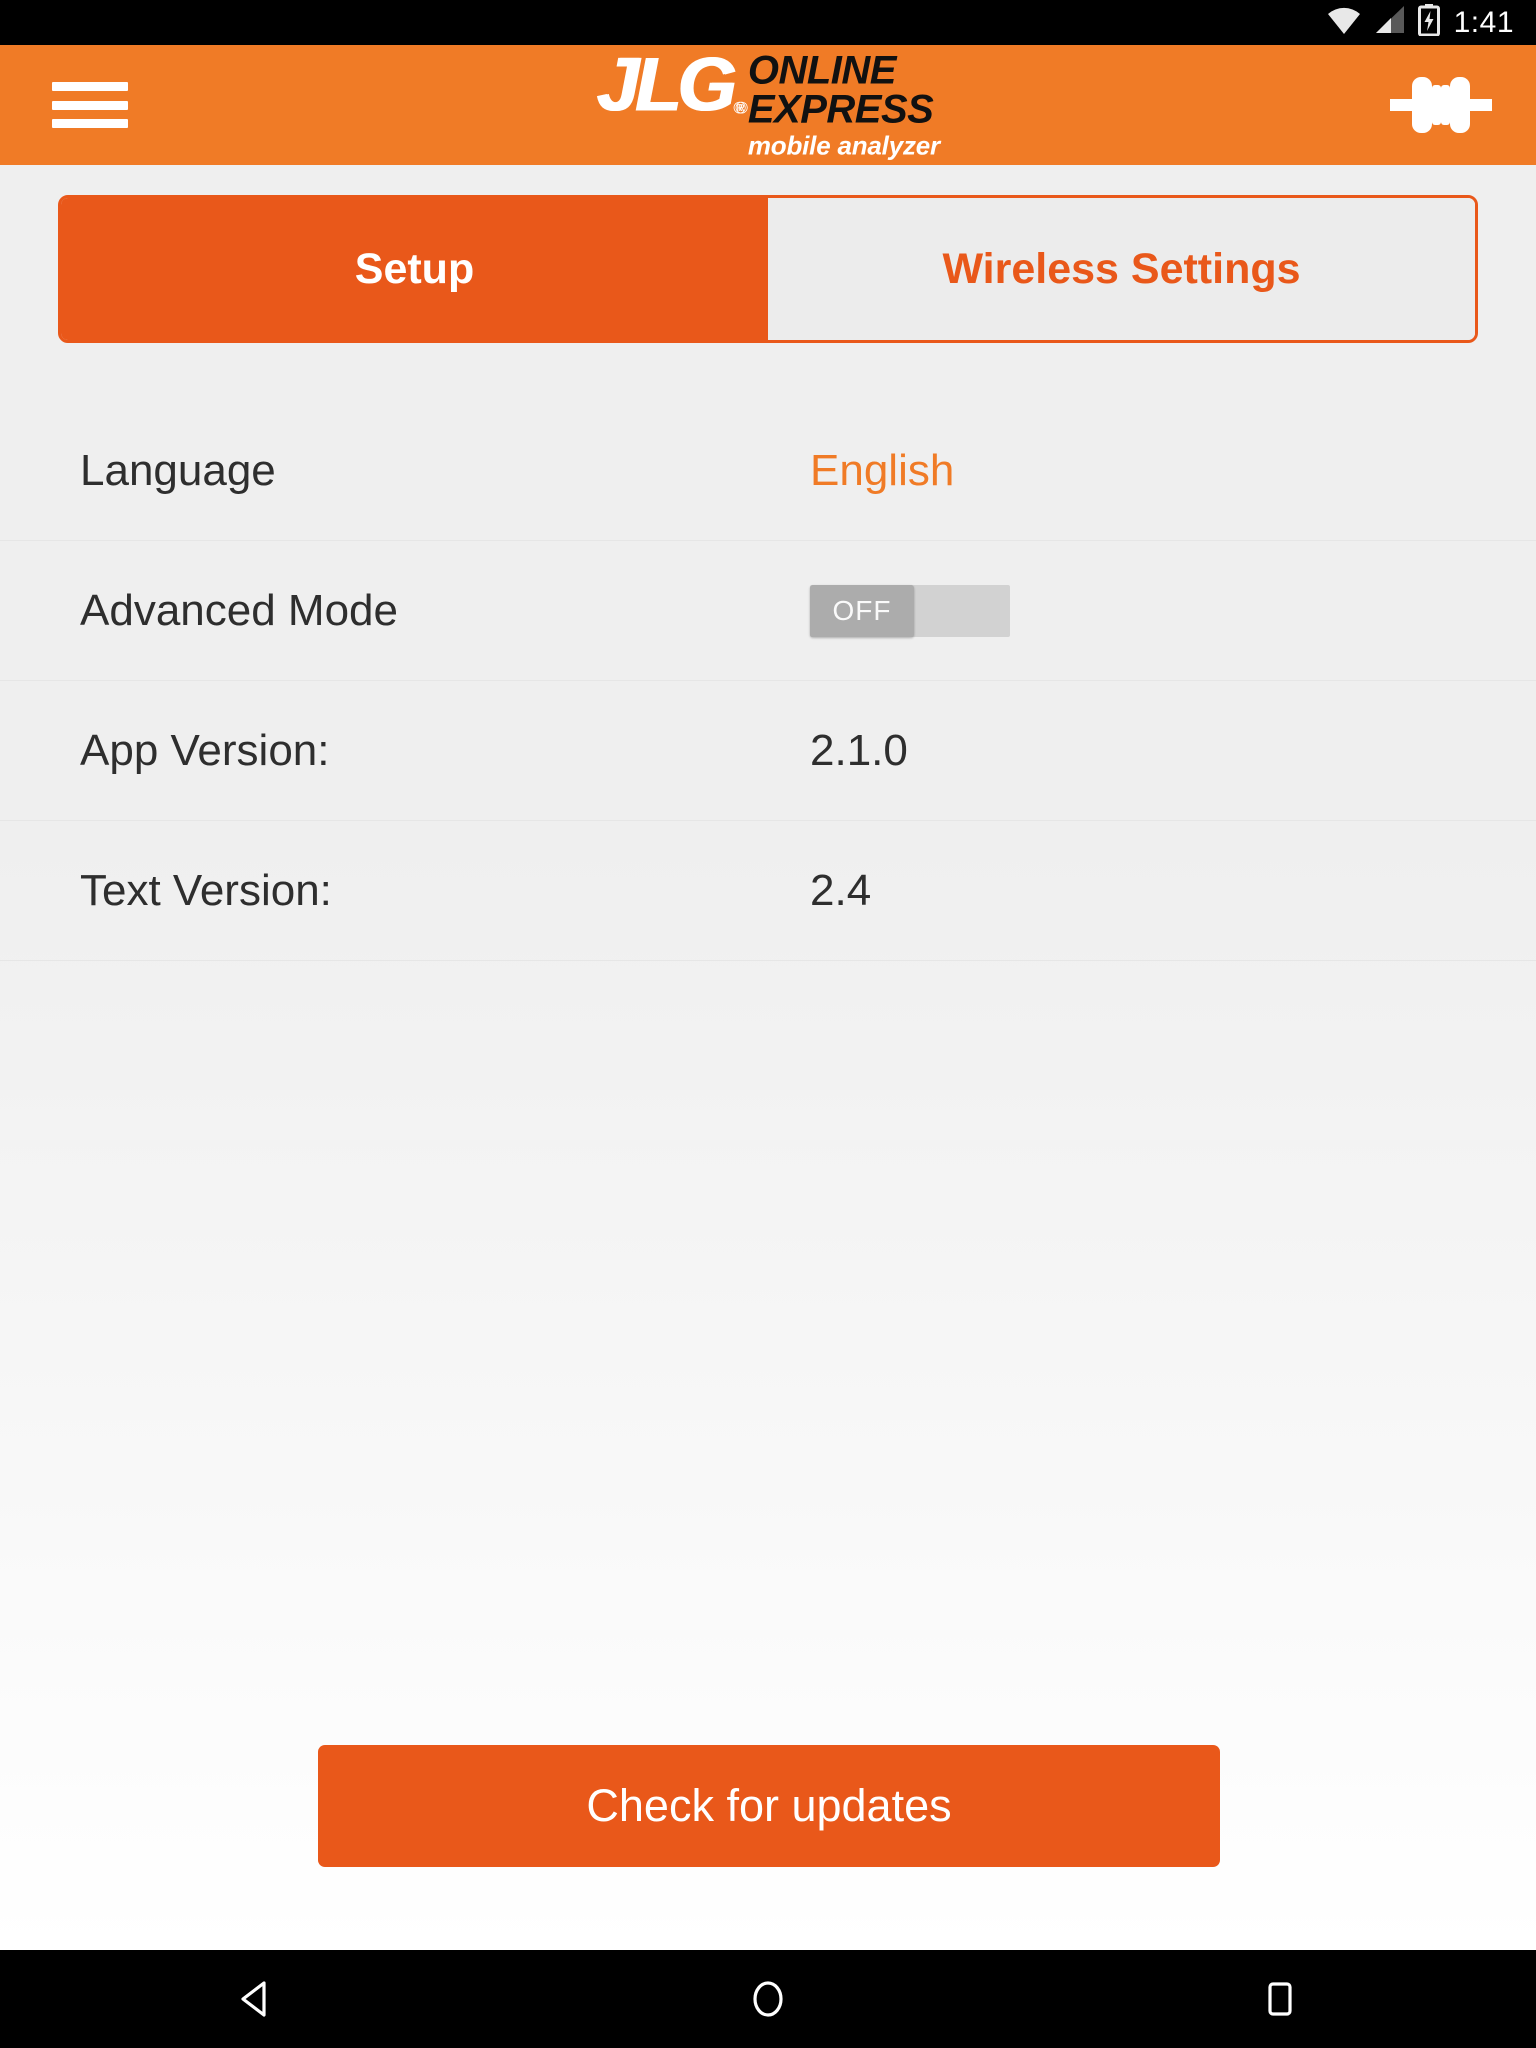 The image size is (1536, 2048). I want to click on app-header-bar: JLG ® ONLINE EXPRESS mobile analyzer, so click(768, 105).